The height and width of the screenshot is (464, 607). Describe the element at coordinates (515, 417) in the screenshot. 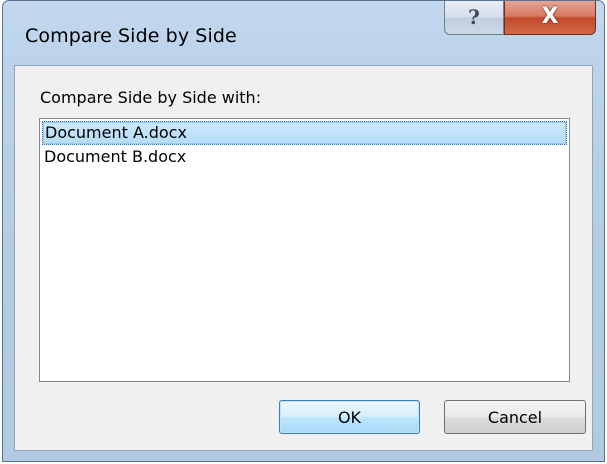

I see `cancel-button: Cancel` at that location.